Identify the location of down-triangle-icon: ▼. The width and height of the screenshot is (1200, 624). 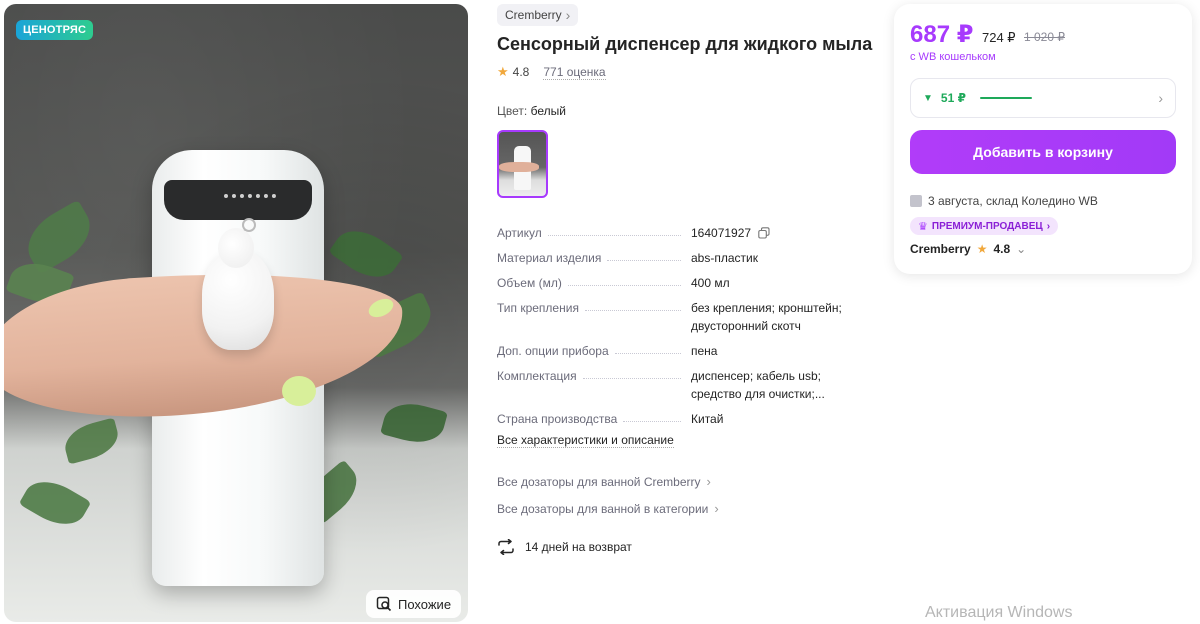
(928, 98).